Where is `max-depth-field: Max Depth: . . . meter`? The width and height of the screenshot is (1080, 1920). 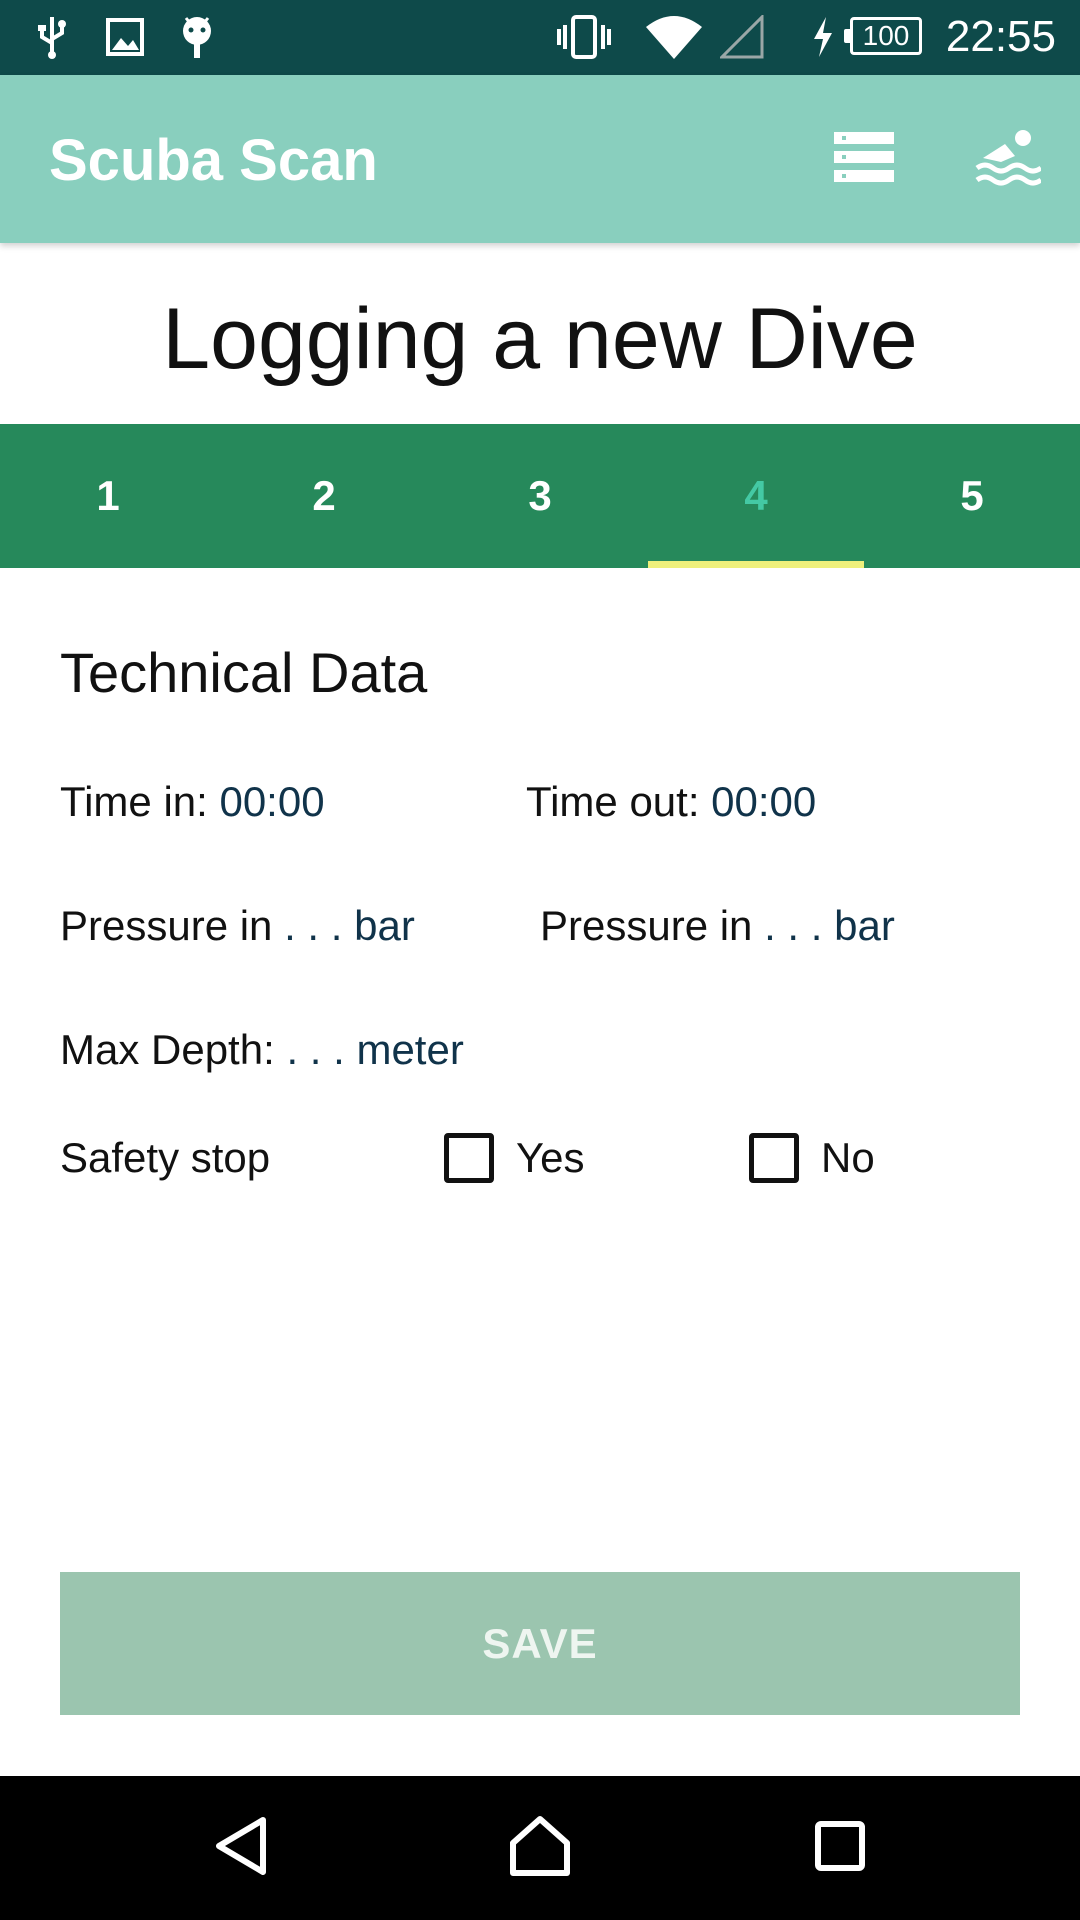 max-depth-field: Max Depth: . . . meter is located at coordinates (262, 1050).